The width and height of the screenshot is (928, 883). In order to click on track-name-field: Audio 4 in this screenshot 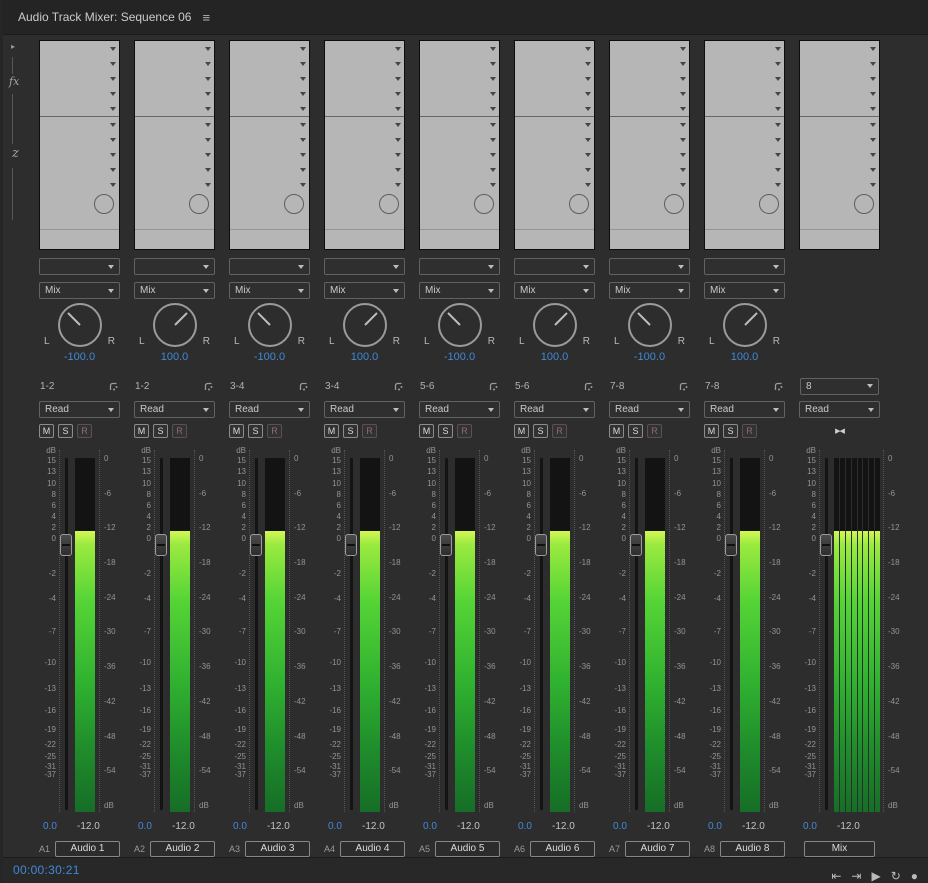, I will do `click(372, 848)`.